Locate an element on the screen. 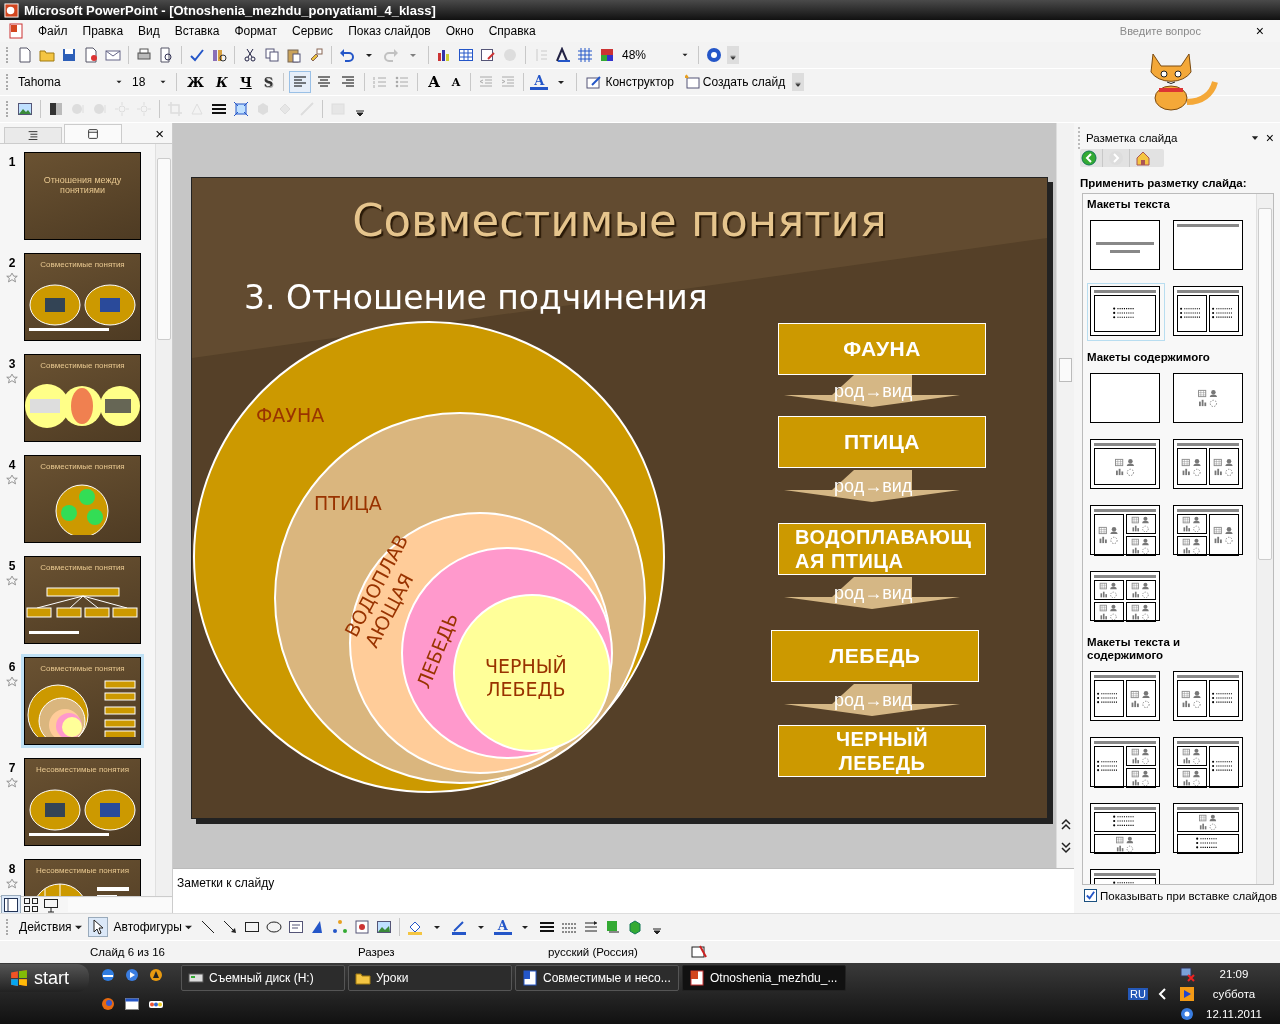 The image size is (1280, 1024). menu-item: Вид is located at coordinates (150, 31).